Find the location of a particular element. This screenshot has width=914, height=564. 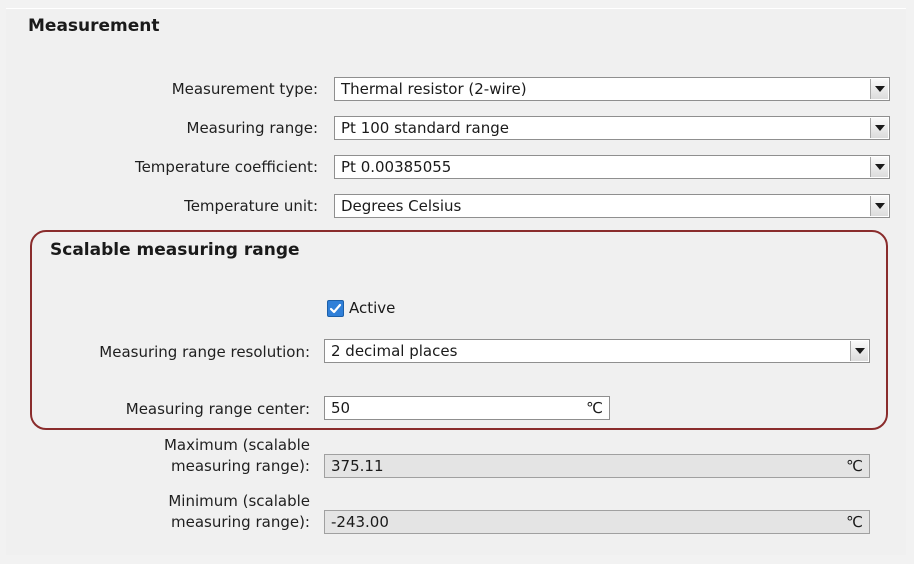

measurement-type-value: Thermal resistor (2-wire) is located at coordinates (434, 89).